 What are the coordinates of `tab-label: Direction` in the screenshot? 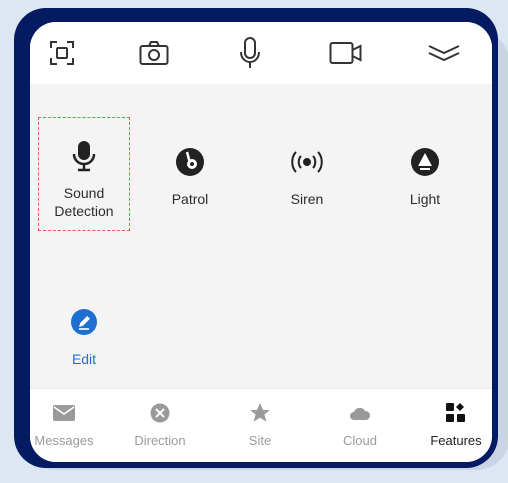 It's located at (160, 440).